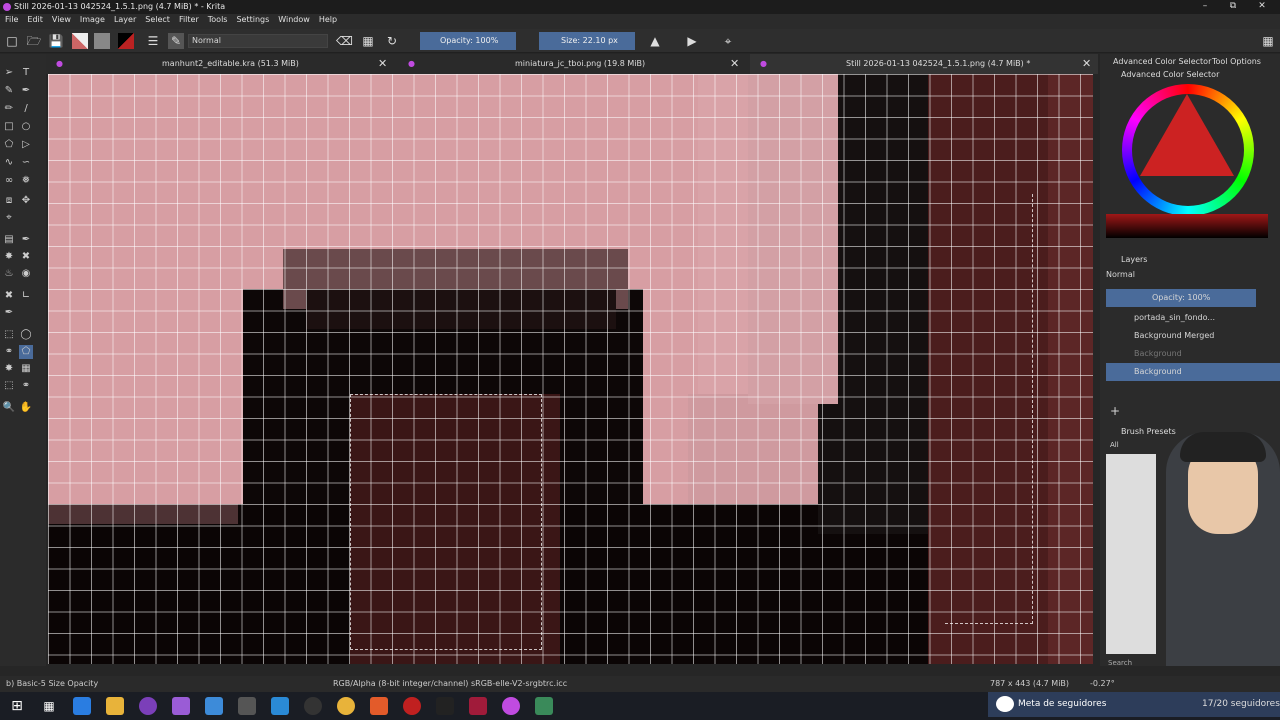 The width and height of the screenshot is (1280, 720). What do you see at coordinates (9, 257) in the screenshot?
I see `smart-patch-icon: ✸` at bounding box center [9, 257].